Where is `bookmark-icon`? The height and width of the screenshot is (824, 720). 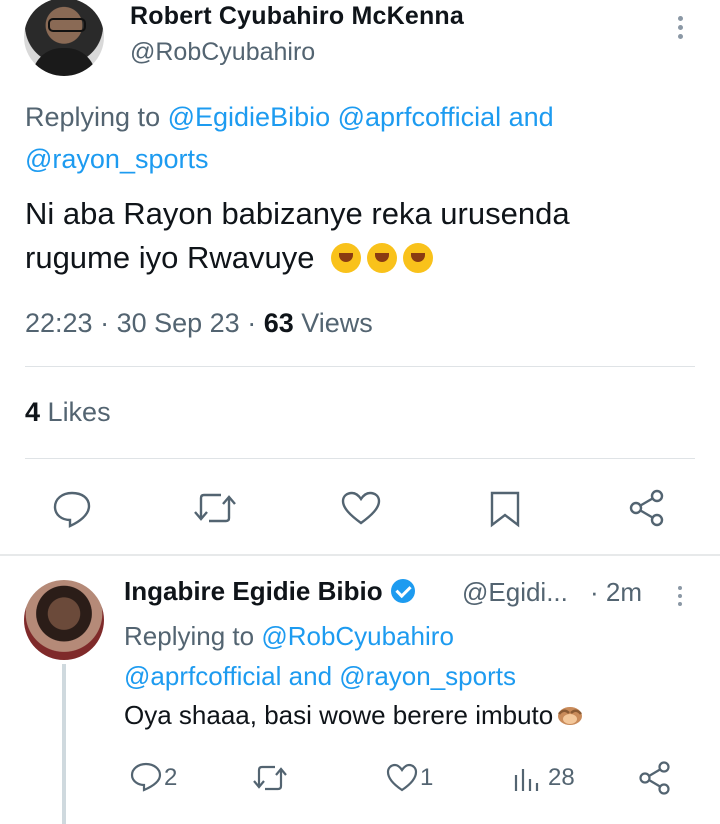
bookmark-icon is located at coordinates (505, 509).